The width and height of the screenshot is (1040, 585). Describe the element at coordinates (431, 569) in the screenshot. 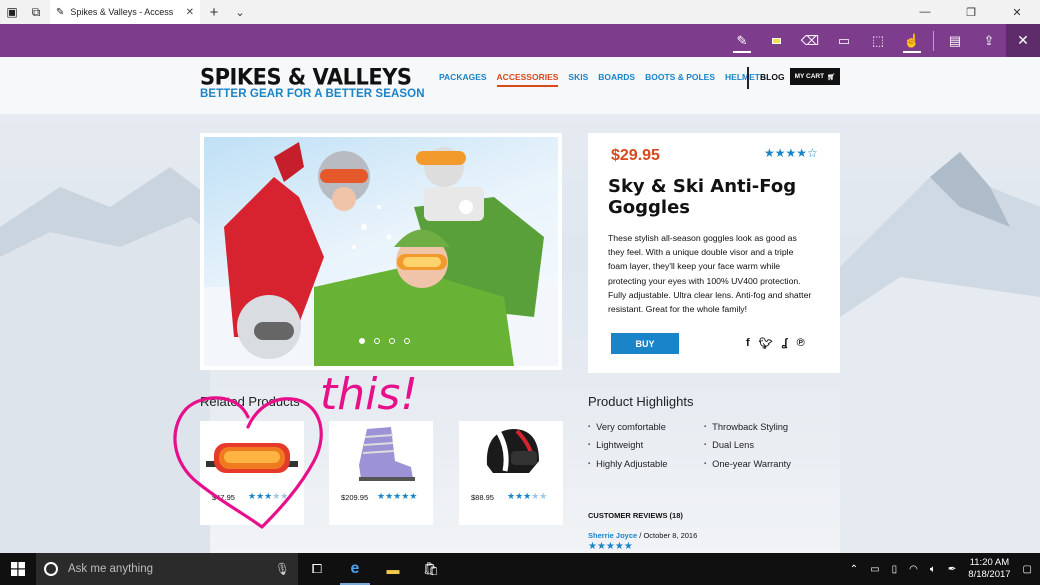

I see `store-icon: 🛍︎` at that location.